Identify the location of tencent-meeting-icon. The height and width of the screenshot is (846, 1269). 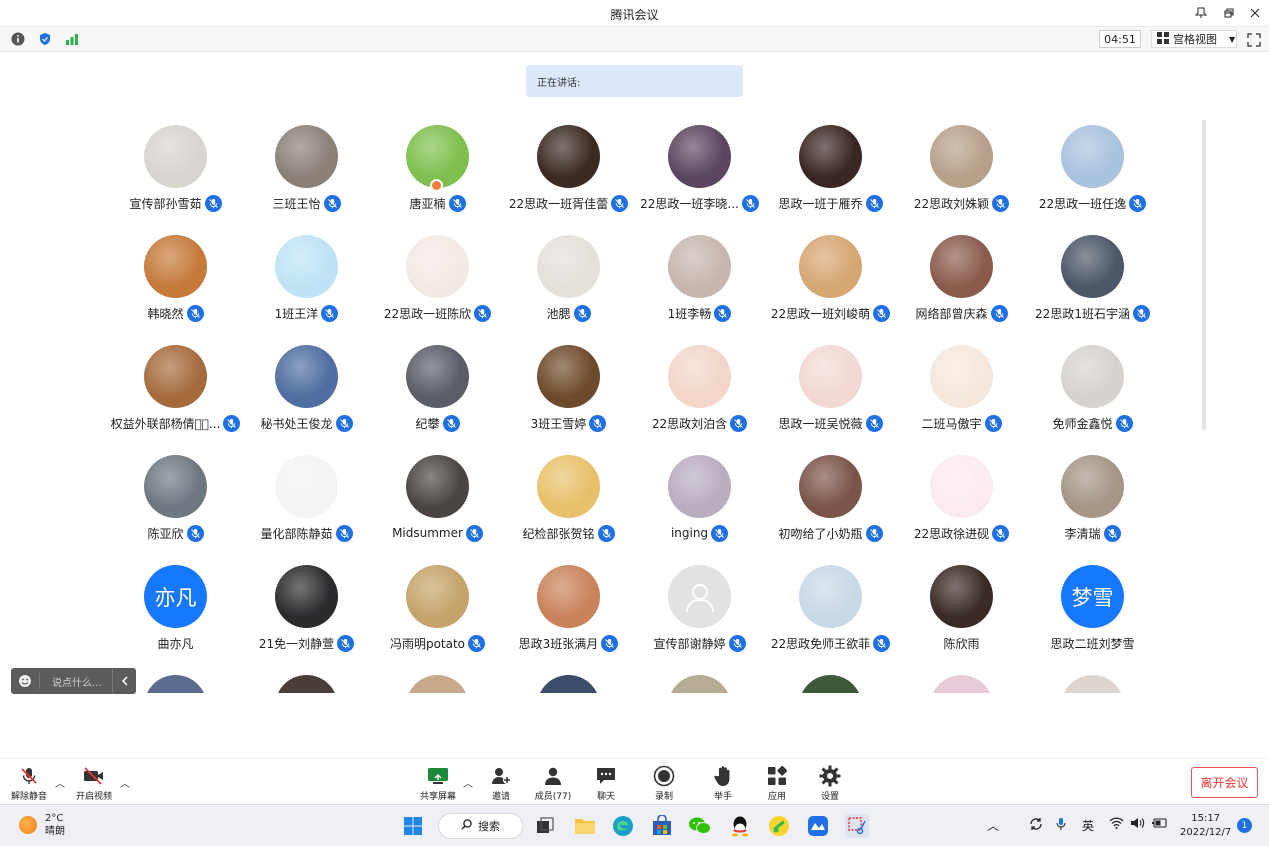
(818, 826).